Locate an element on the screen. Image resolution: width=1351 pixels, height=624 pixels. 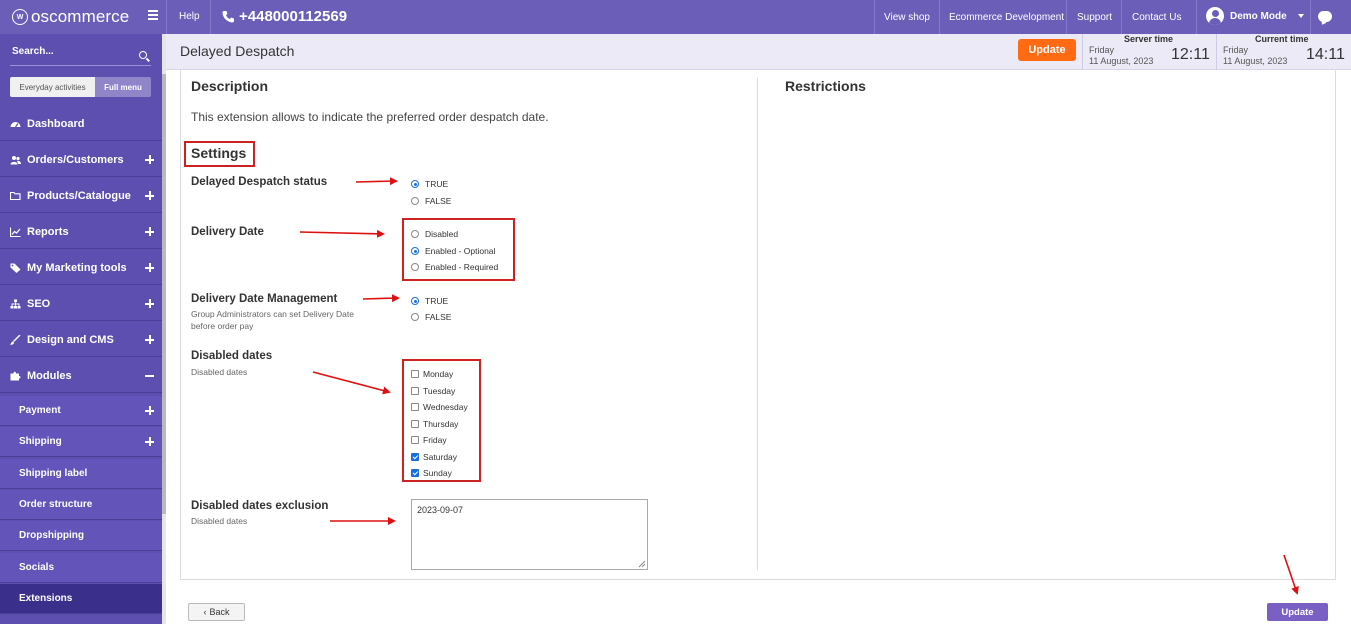
disabled-dates-exclusion-textarea: 2023-09-07 is located at coordinates (529, 534).